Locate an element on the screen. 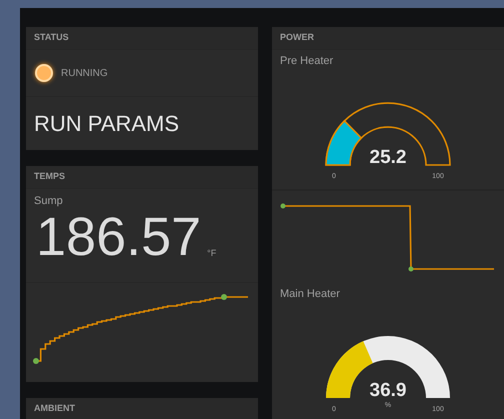 The width and height of the screenshot is (504, 419). status-label: RUNNING is located at coordinates (84, 73).